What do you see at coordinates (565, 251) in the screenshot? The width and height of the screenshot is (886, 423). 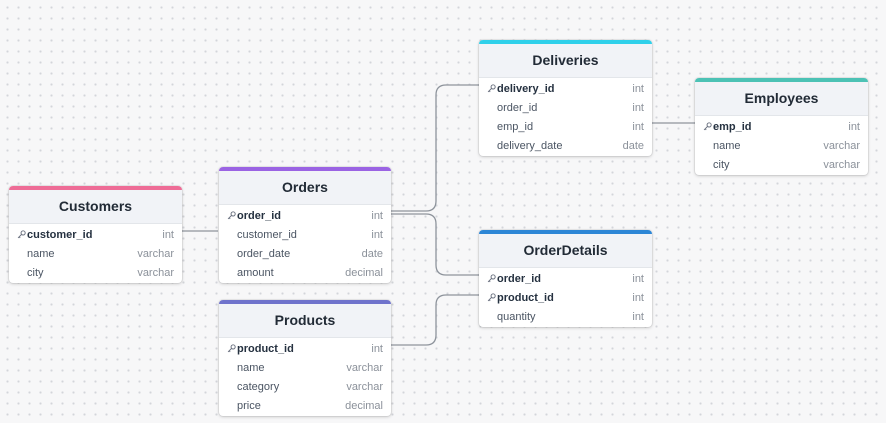 I see `table-title: OrderDetails` at bounding box center [565, 251].